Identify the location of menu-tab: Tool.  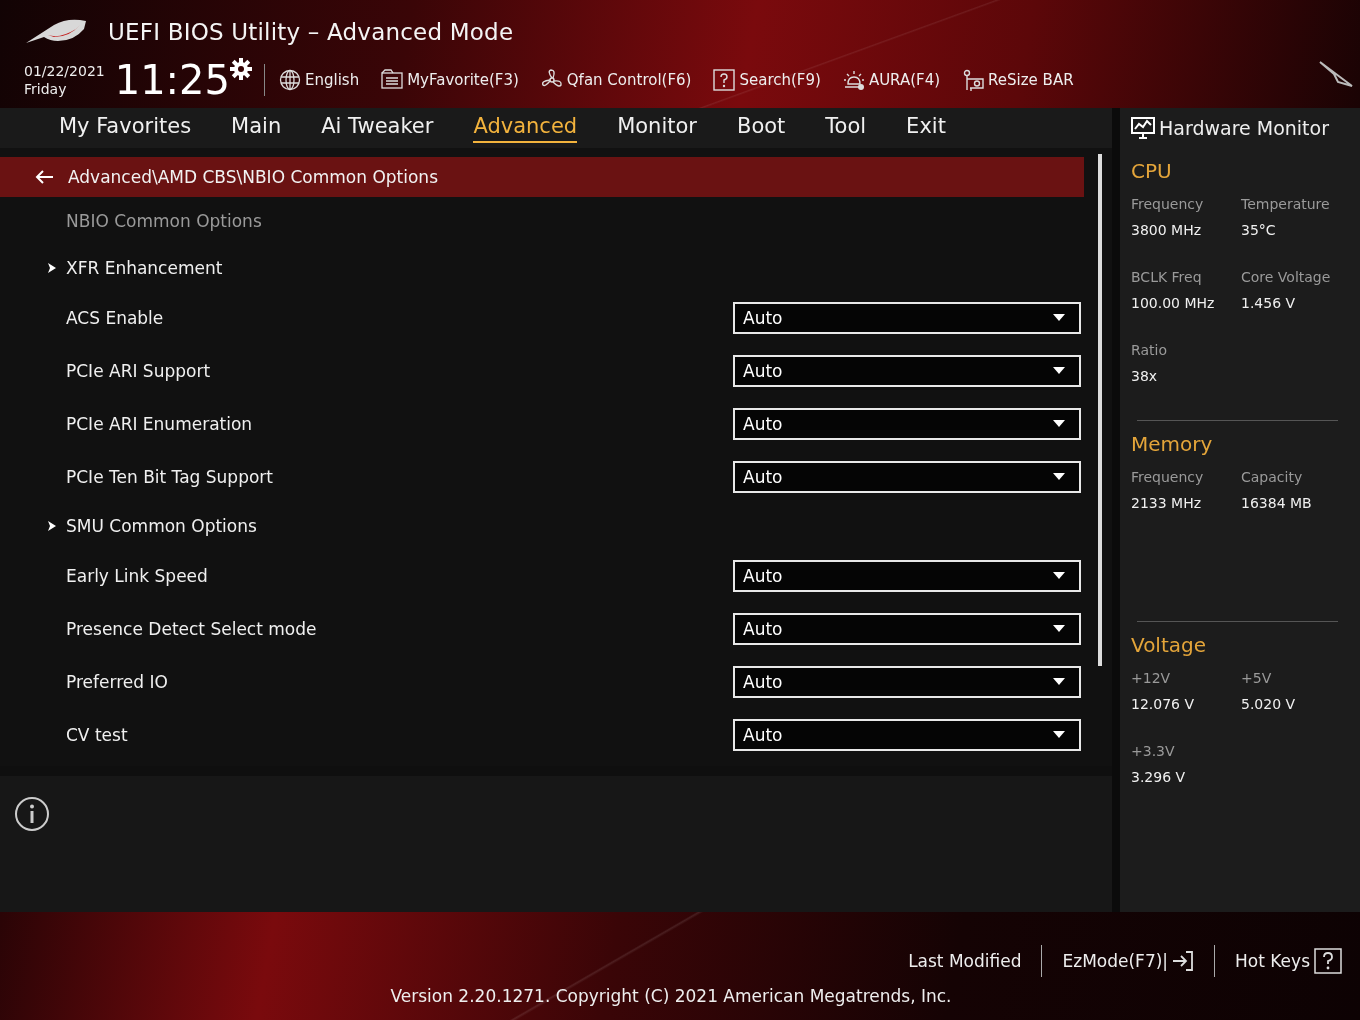
(846, 128).